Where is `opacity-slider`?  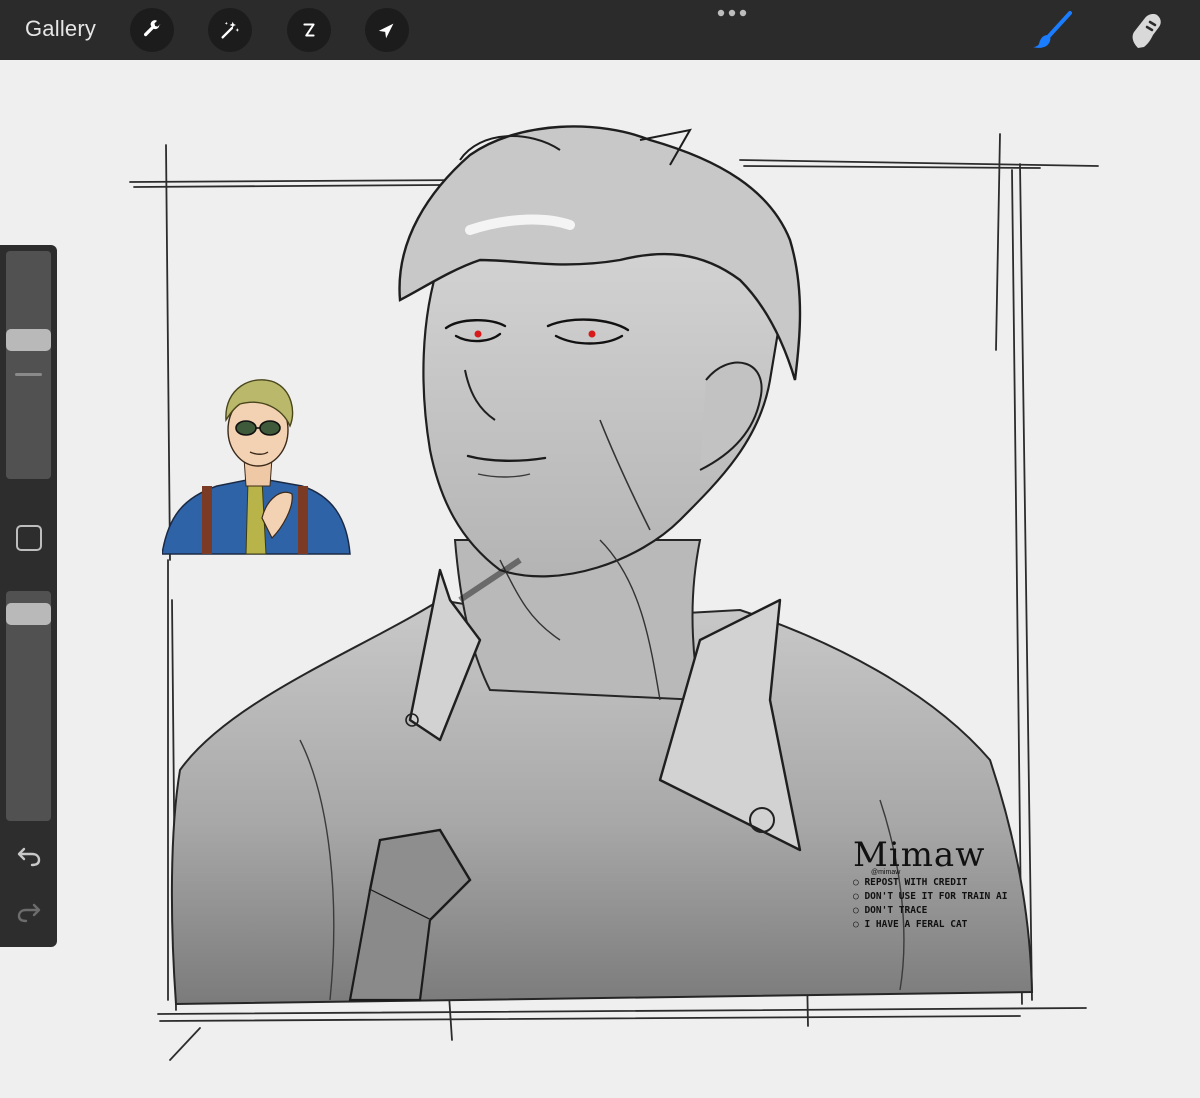
opacity-slider is located at coordinates (28, 706).